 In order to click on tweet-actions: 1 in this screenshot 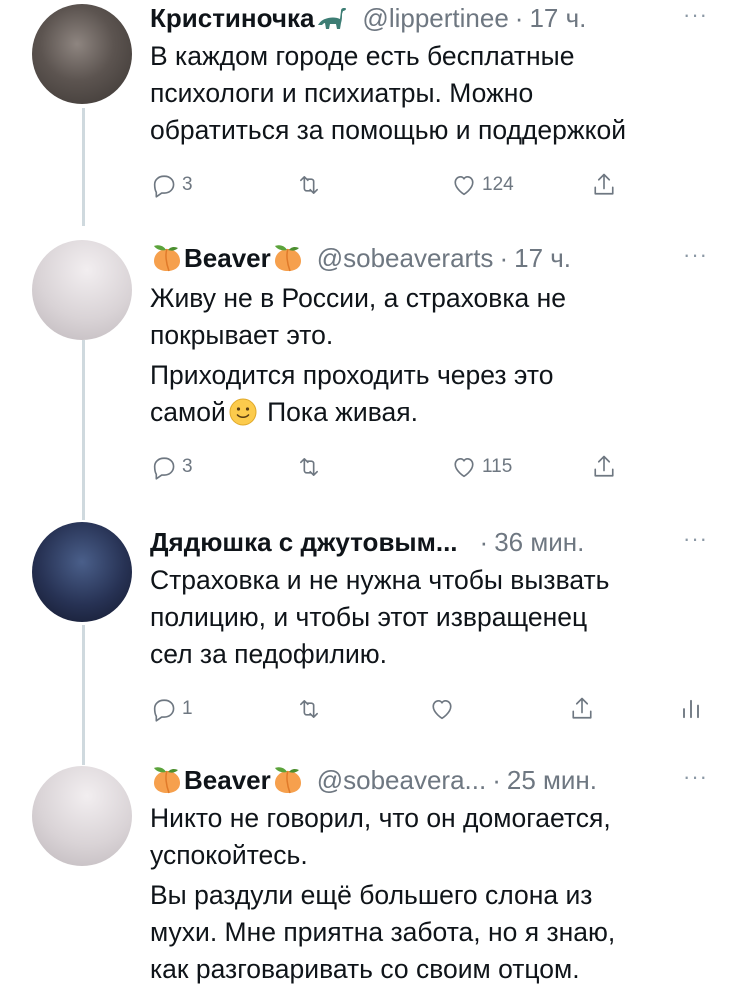, I will do `click(435, 709)`.